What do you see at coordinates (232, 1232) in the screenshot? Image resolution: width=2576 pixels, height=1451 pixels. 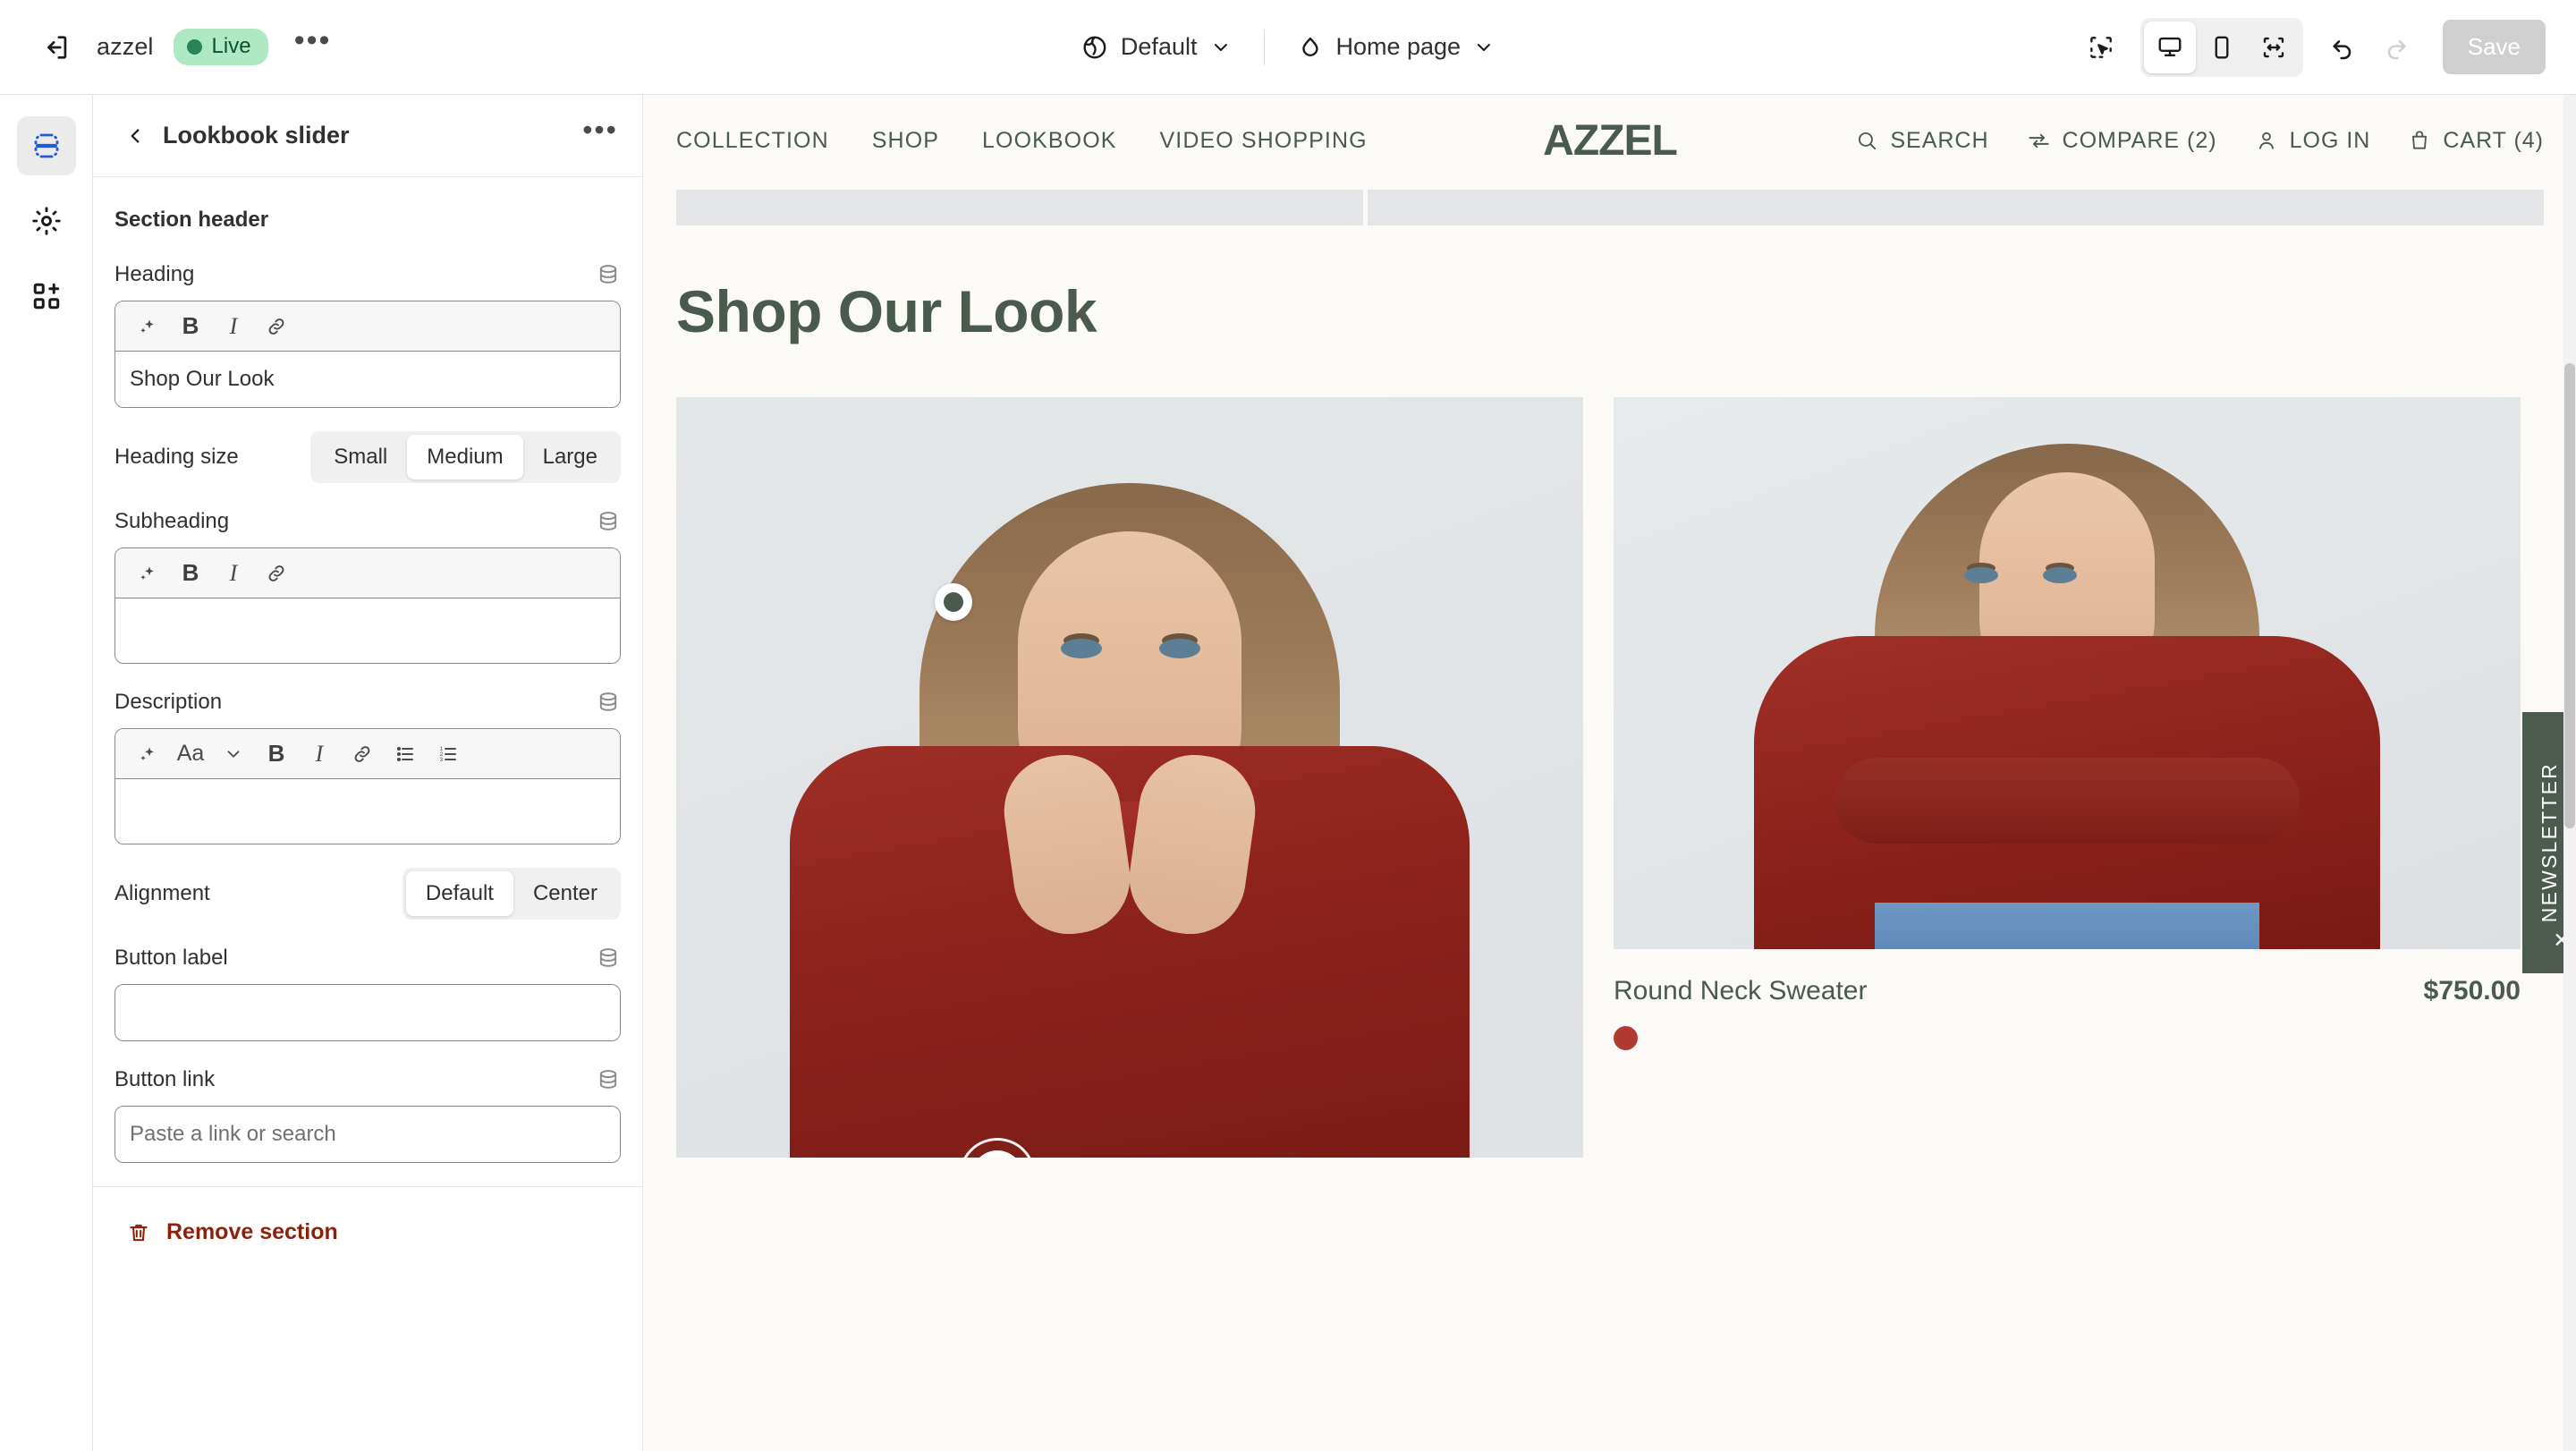 I see `remove-section-button: Remove section` at bounding box center [232, 1232].